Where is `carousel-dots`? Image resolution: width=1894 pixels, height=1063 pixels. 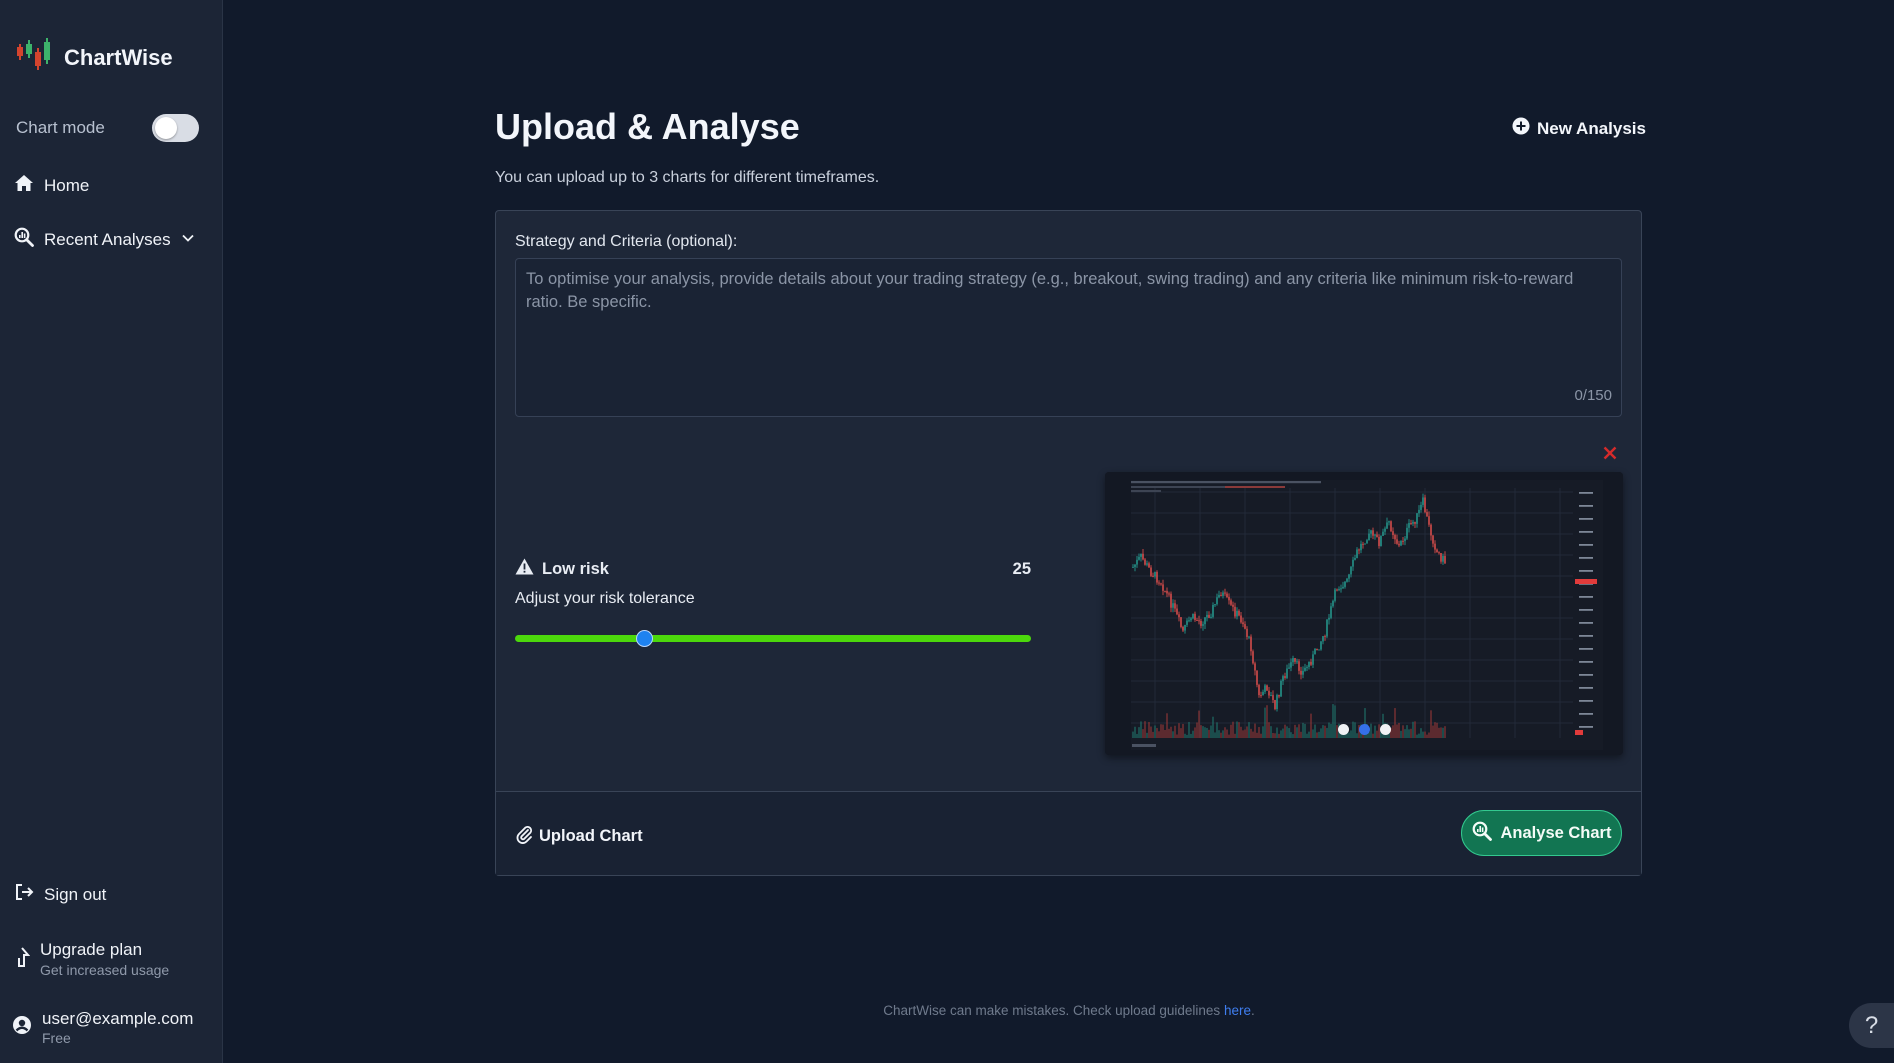
carousel-dots is located at coordinates (1364, 729).